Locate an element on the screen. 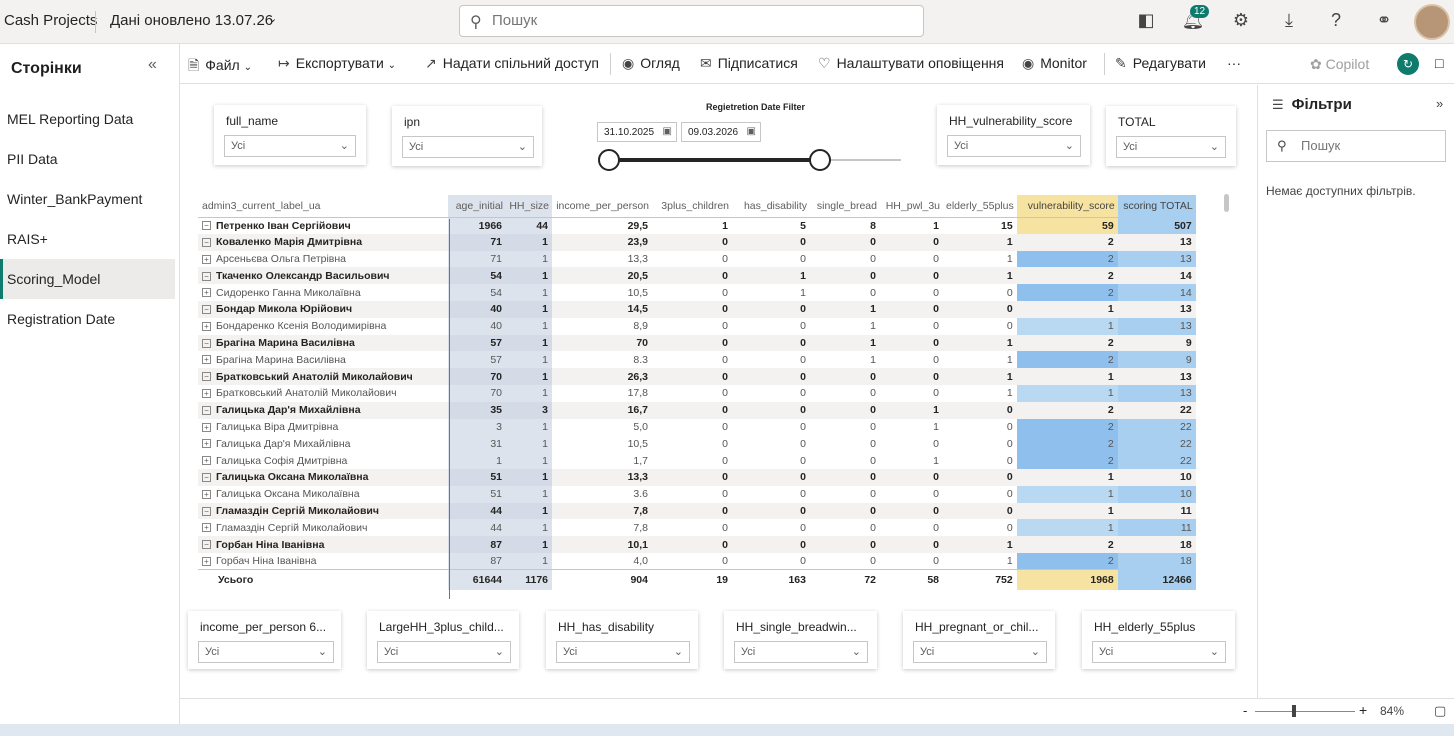 The width and height of the screenshot is (1454, 736). collapse-double-chevron-icon: « is located at coordinates (152, 65).